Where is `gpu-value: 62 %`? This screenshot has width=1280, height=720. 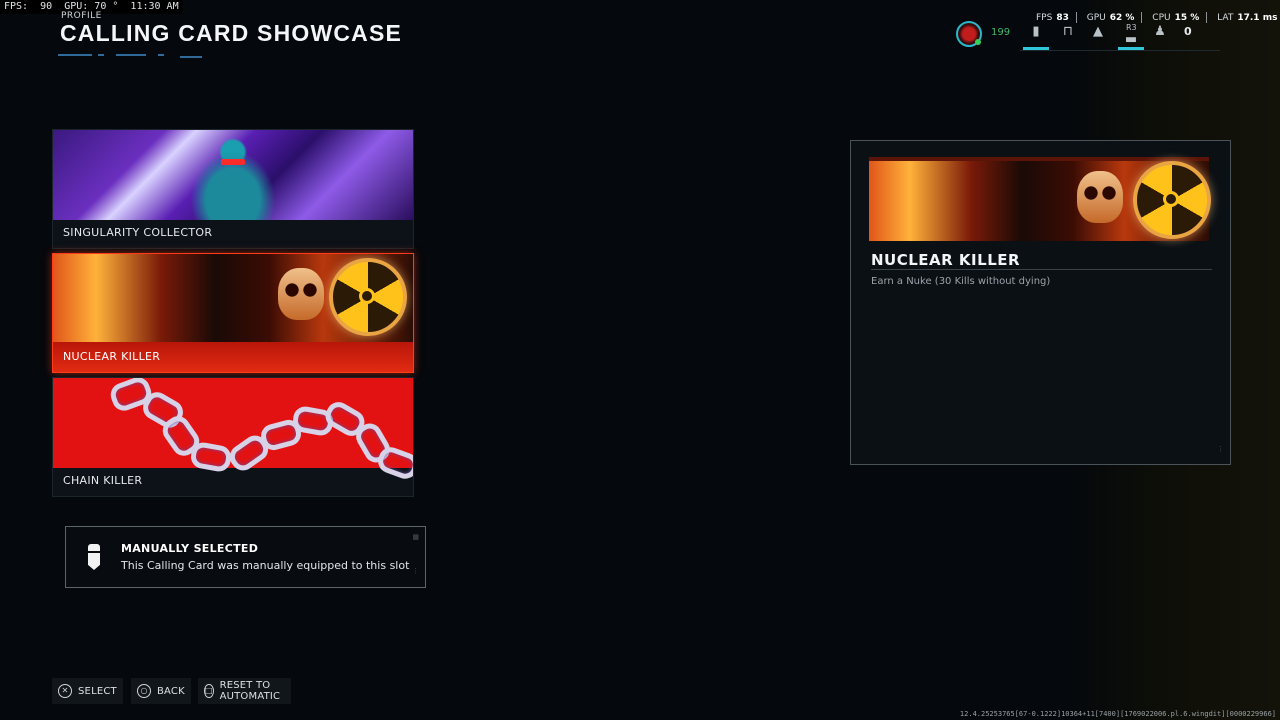 gpu-value: 62 % is located at coordinates (1122, 18).